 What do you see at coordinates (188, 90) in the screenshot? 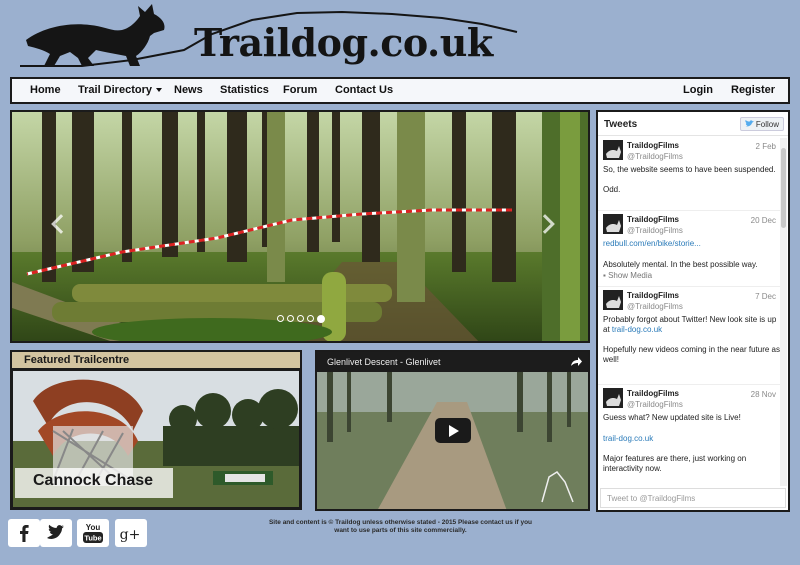
I see `nav-news: News` at bounding box center [188, 90].